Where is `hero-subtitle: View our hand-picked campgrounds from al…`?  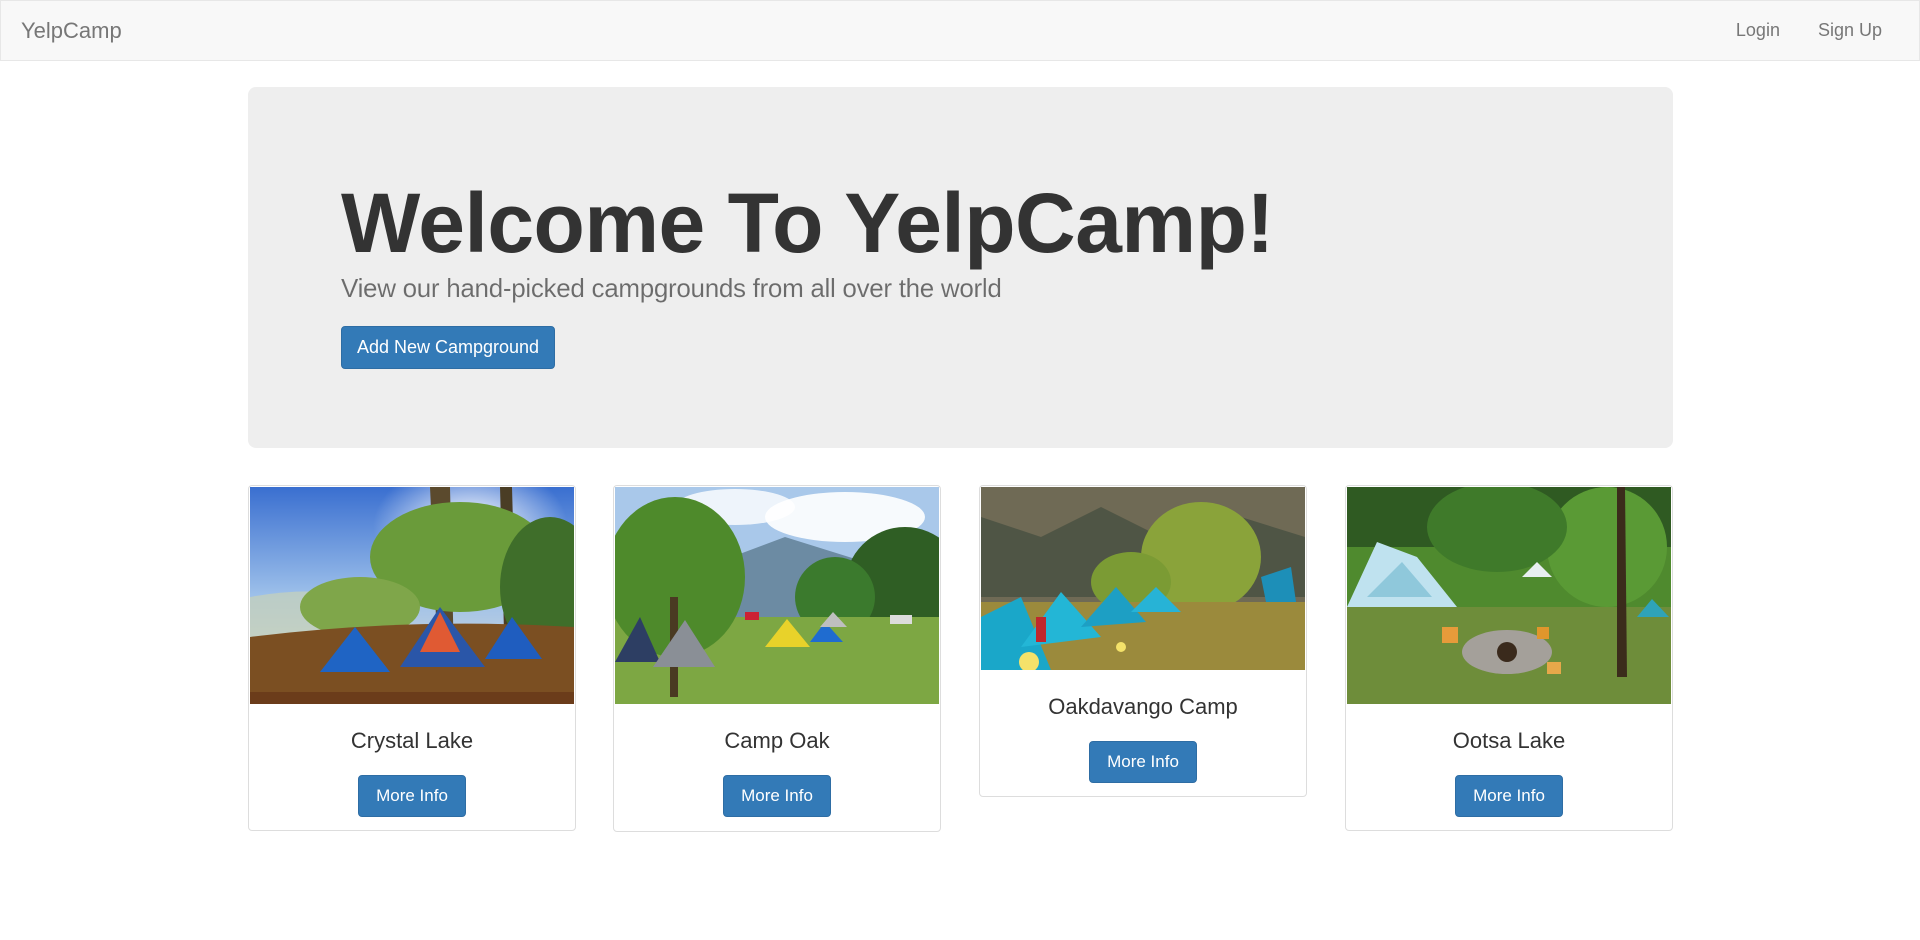 hero-subtitle: View our hand-picked campgrounds from al… is located at coordinates (671, 288).